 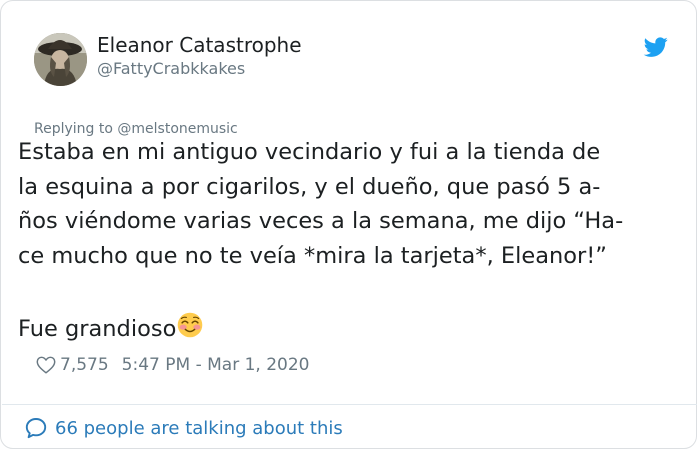 I want to click on speech-bubble-icon, so click(x=36, y=428).